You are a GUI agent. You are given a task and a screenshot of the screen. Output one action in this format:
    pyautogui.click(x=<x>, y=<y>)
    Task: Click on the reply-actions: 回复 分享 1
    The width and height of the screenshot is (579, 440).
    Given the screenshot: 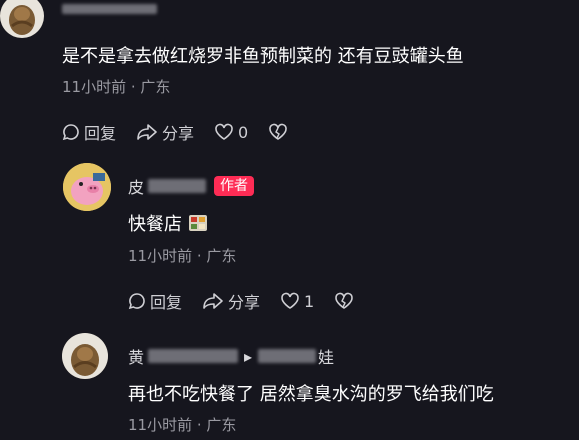 What is the action you would take?
    pyautogui.click(x=253, y=301)
    